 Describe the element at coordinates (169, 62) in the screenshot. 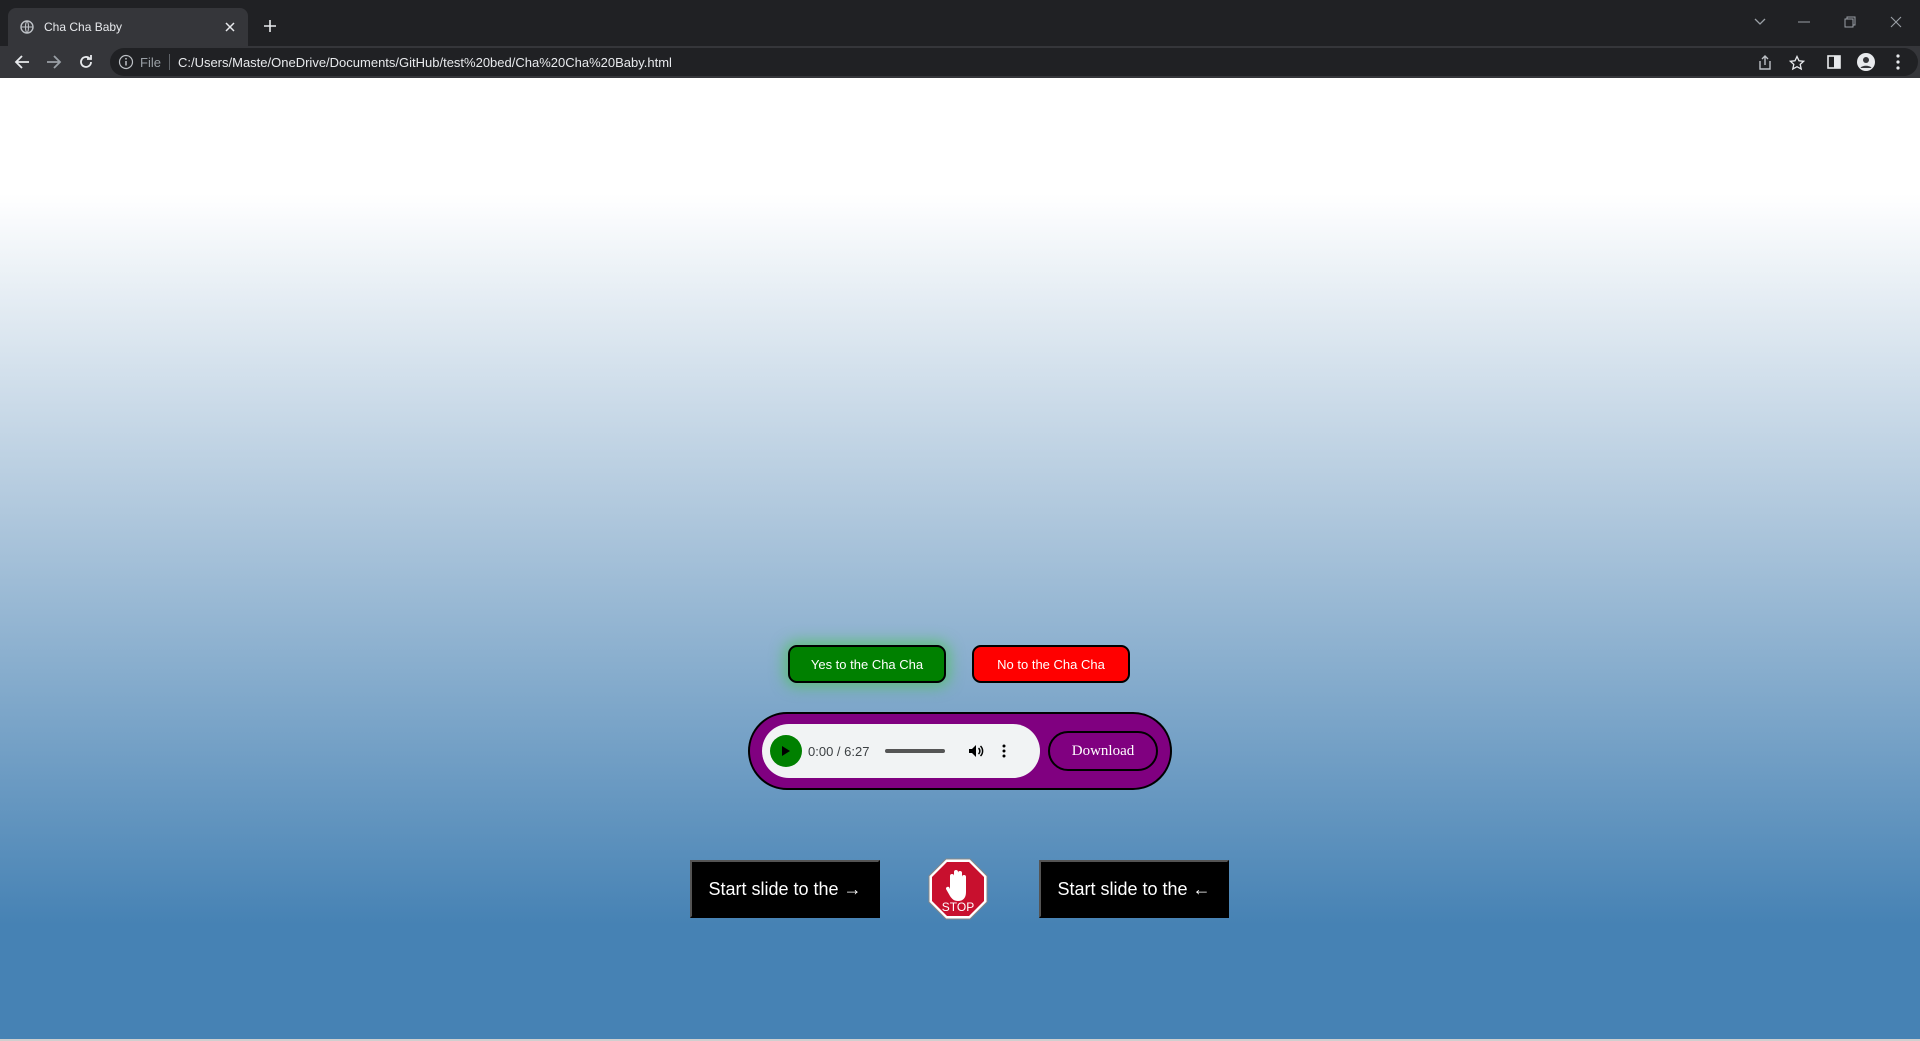

I see `address-divider` at that location.